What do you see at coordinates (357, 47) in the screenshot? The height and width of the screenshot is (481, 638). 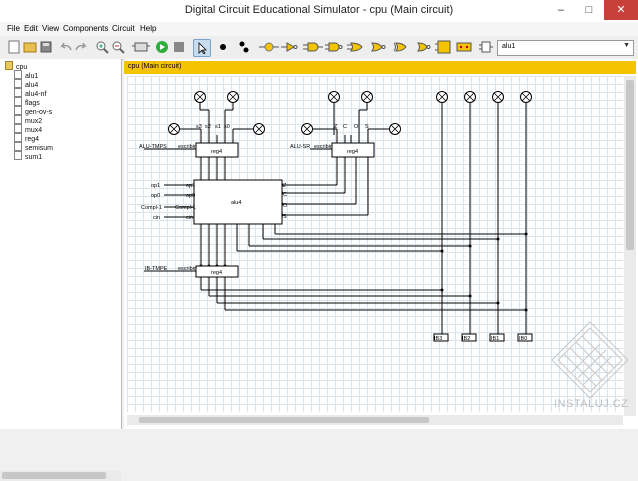 I see `or-gate-icon` at bounding box center [357, 47].